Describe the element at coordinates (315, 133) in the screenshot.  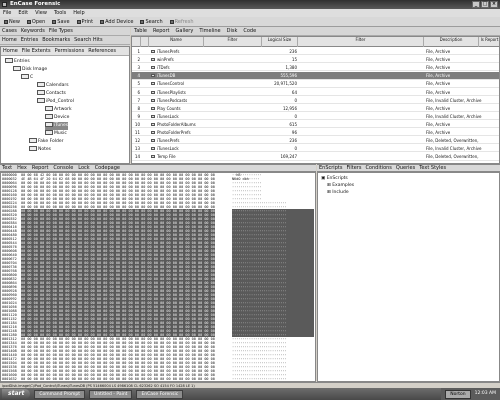
I see `table-row: 11 PhotoFolderPrefs 96 File, Archive` at that location.